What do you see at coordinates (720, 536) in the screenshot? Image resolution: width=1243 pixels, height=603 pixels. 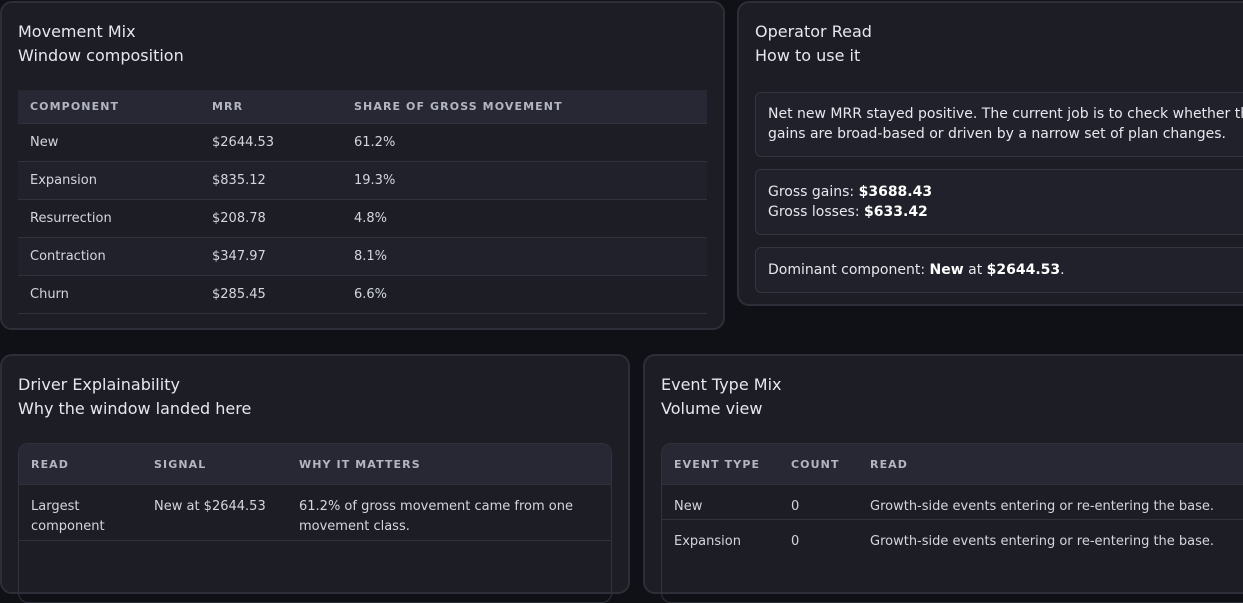 I see `event-type-cell: Expansion` at bounding box center [720, 536].